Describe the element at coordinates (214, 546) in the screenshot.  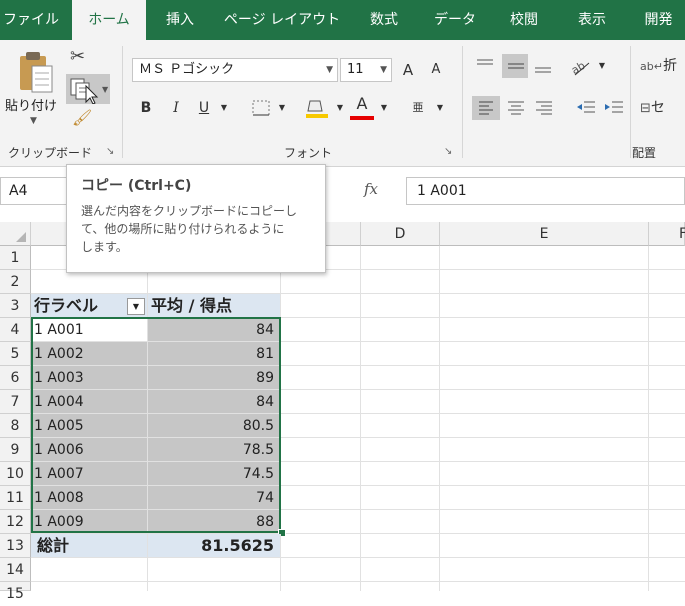
I see `pivot-total-value: 81.5625` at that location.